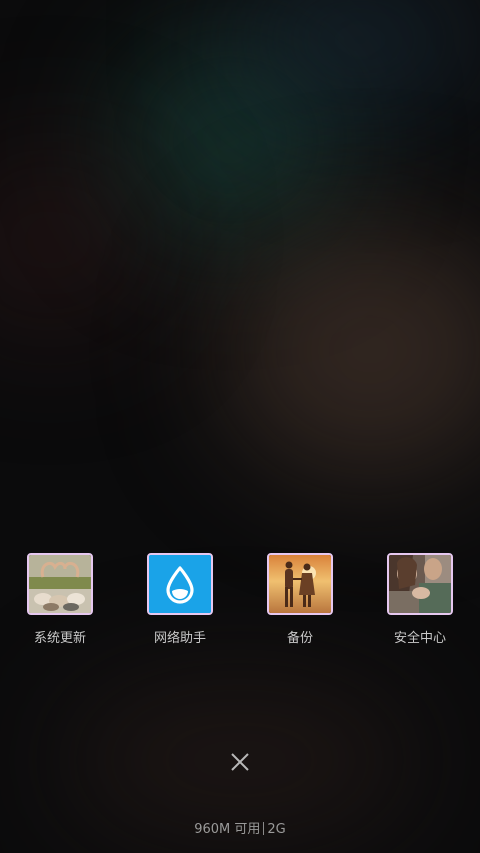  What do you see at coordinates (419, 638) in the screenshot?
I see `app-label: 安全中心` at bounding box center [419, 638].